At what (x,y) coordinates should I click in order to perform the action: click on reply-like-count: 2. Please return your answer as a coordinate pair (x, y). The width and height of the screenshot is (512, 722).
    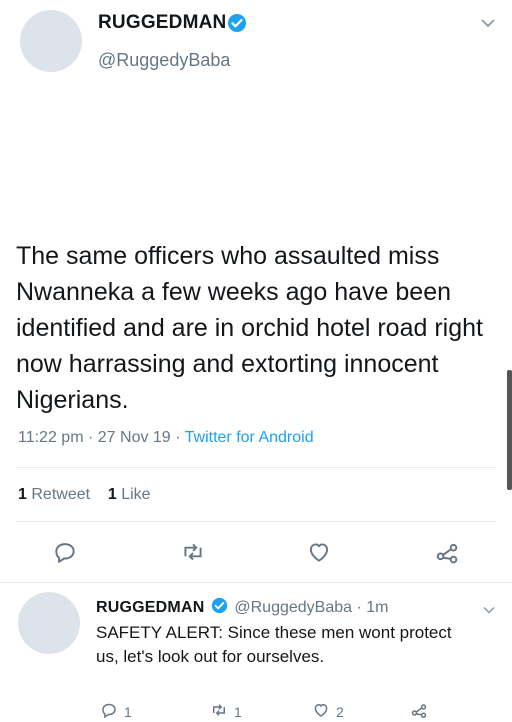
    Looking at the image, I should click on (340, 711).